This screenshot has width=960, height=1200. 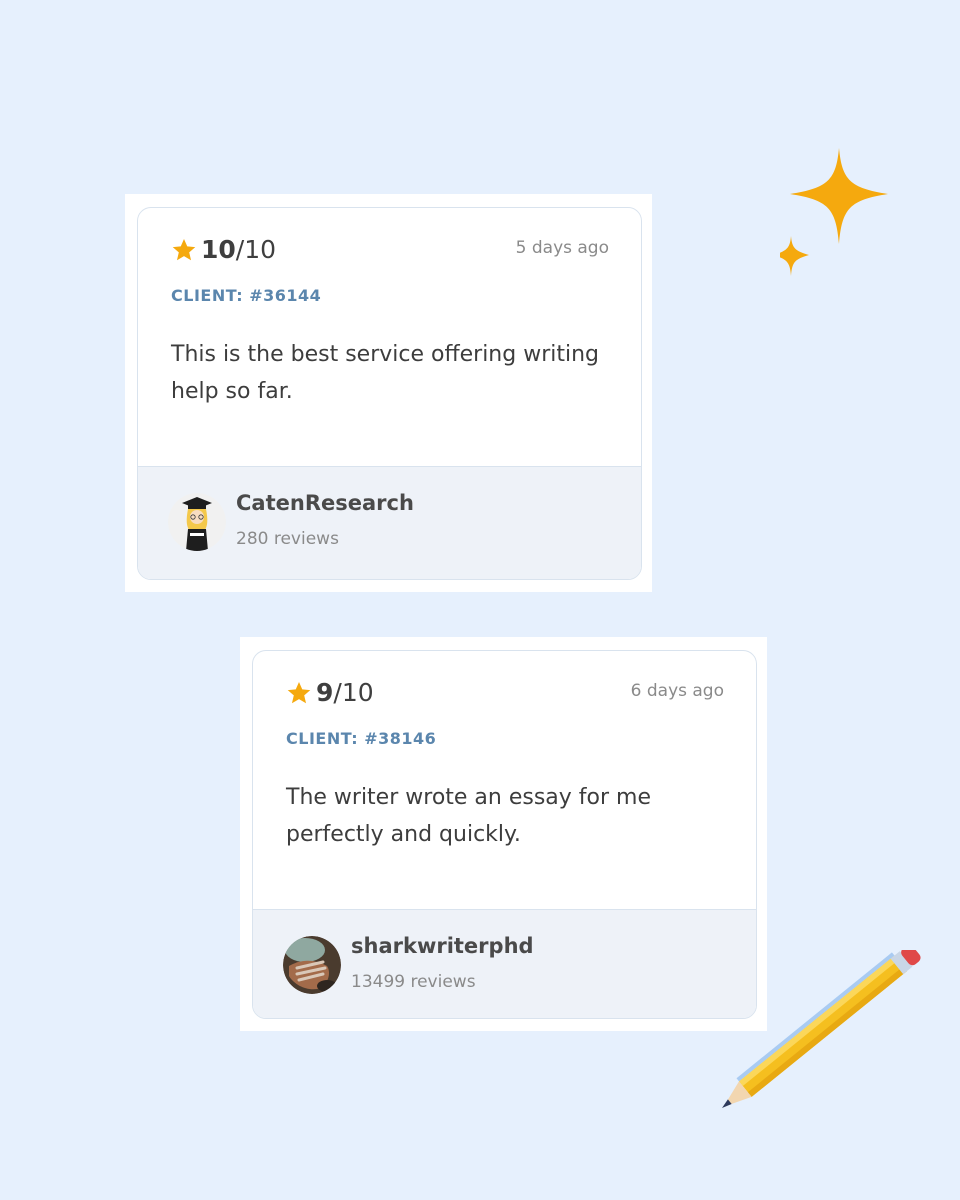 I want to click on review-time: 6 days ago, so click(x=677, y=691).